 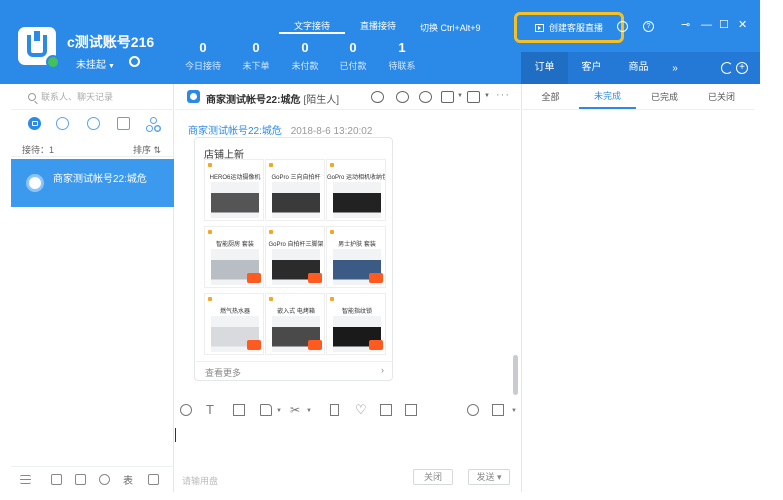 I want to click on create-live-button: 创建客服直播, so click(x=569, y=27).